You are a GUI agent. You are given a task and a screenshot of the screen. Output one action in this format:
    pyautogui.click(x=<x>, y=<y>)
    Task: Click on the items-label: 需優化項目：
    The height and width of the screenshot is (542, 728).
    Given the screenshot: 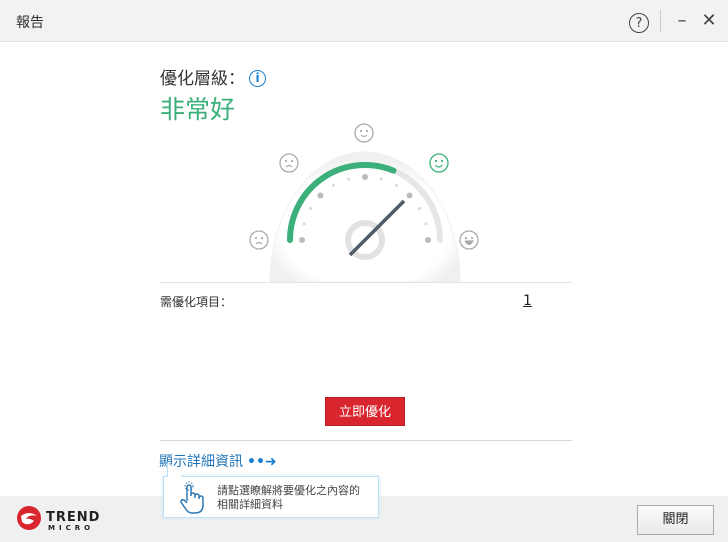 What is the action you would take?
    pyautogui.click(x=196, y=302)
    